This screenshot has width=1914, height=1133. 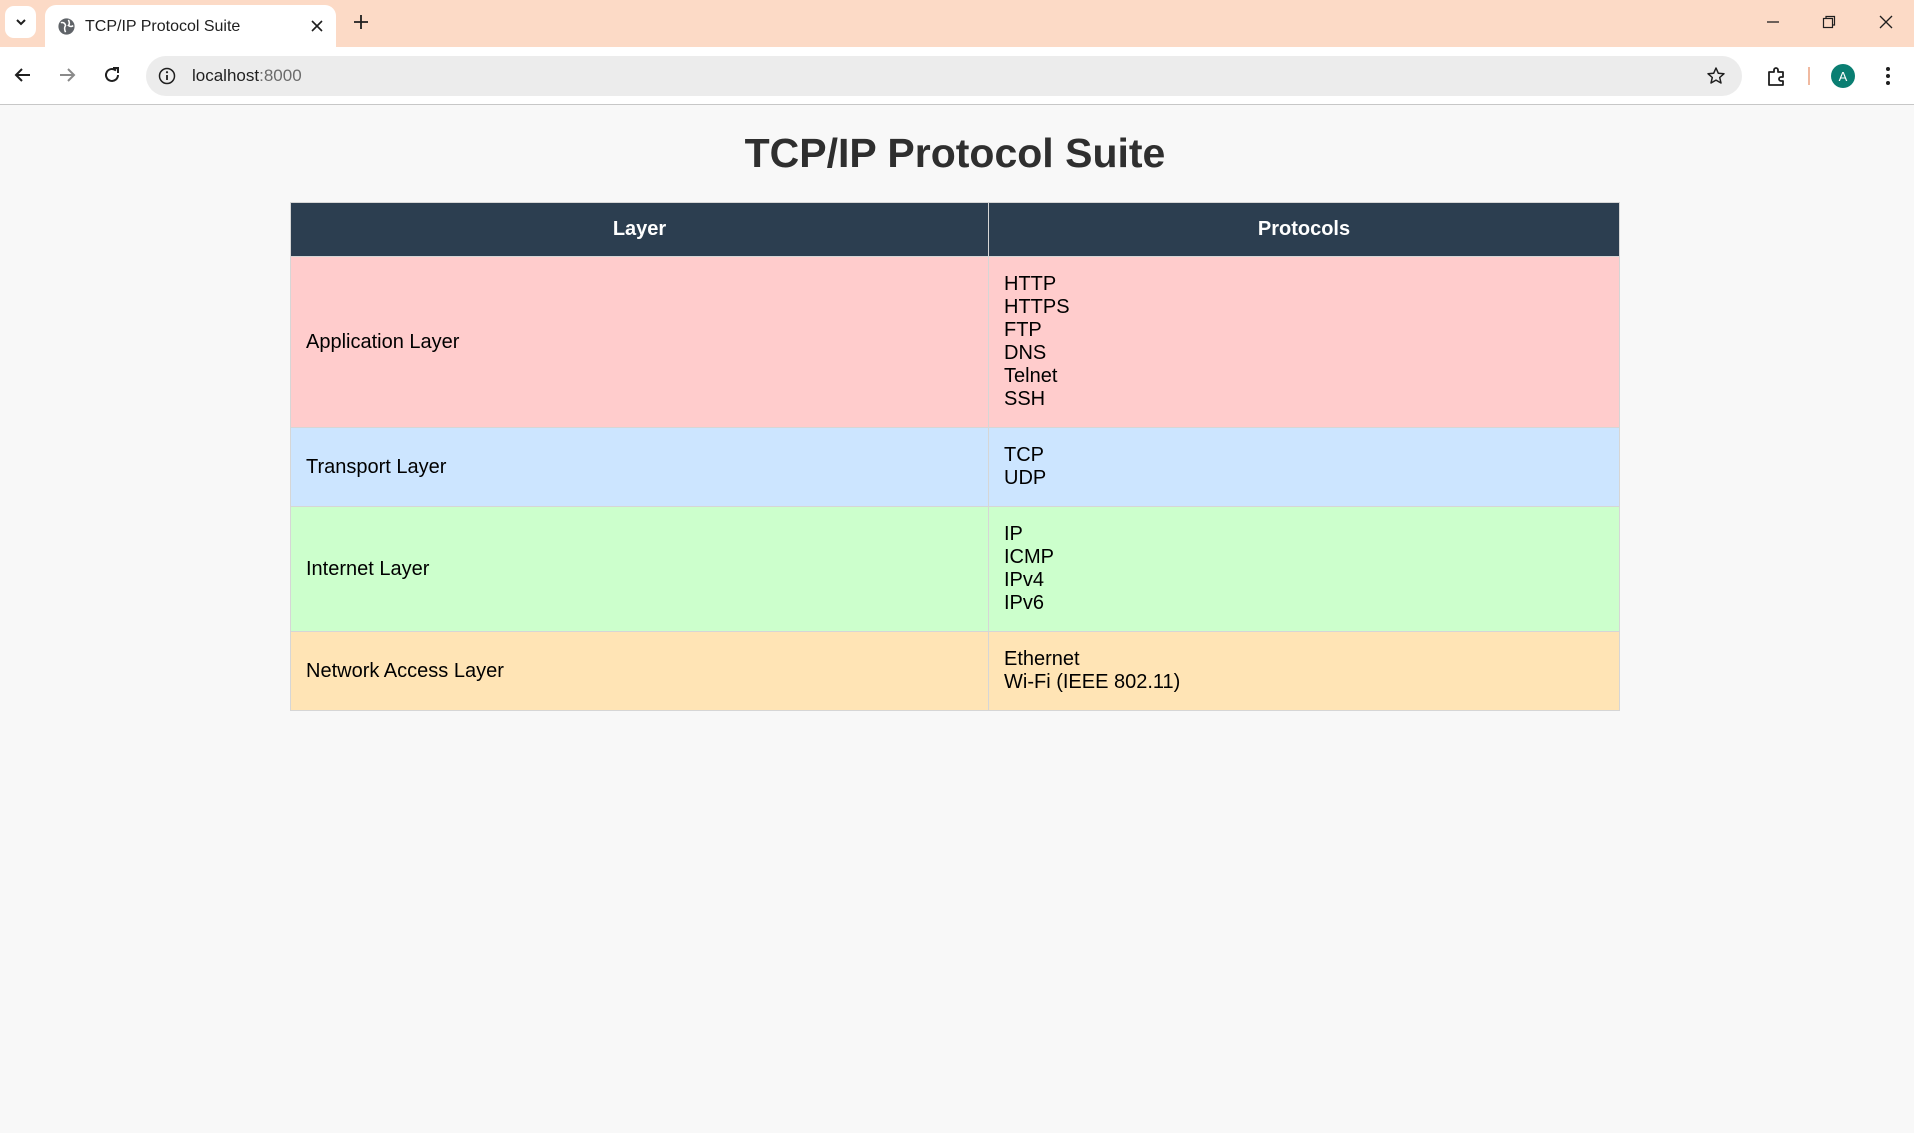 I want to click on tab-list-icon, so click(x=20, y=22).